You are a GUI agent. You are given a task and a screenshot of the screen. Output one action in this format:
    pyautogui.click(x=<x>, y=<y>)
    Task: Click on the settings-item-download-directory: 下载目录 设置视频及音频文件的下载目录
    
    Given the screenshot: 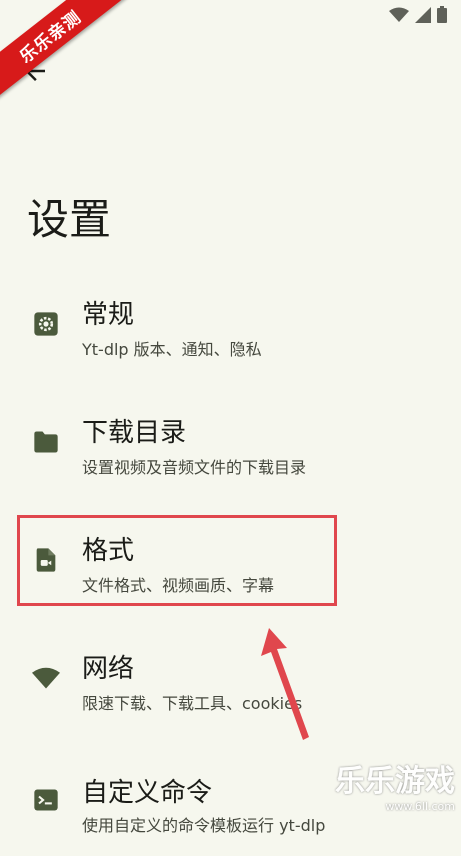 What is the action you would take?
    pyautogui.click(x=230, y=450)
    